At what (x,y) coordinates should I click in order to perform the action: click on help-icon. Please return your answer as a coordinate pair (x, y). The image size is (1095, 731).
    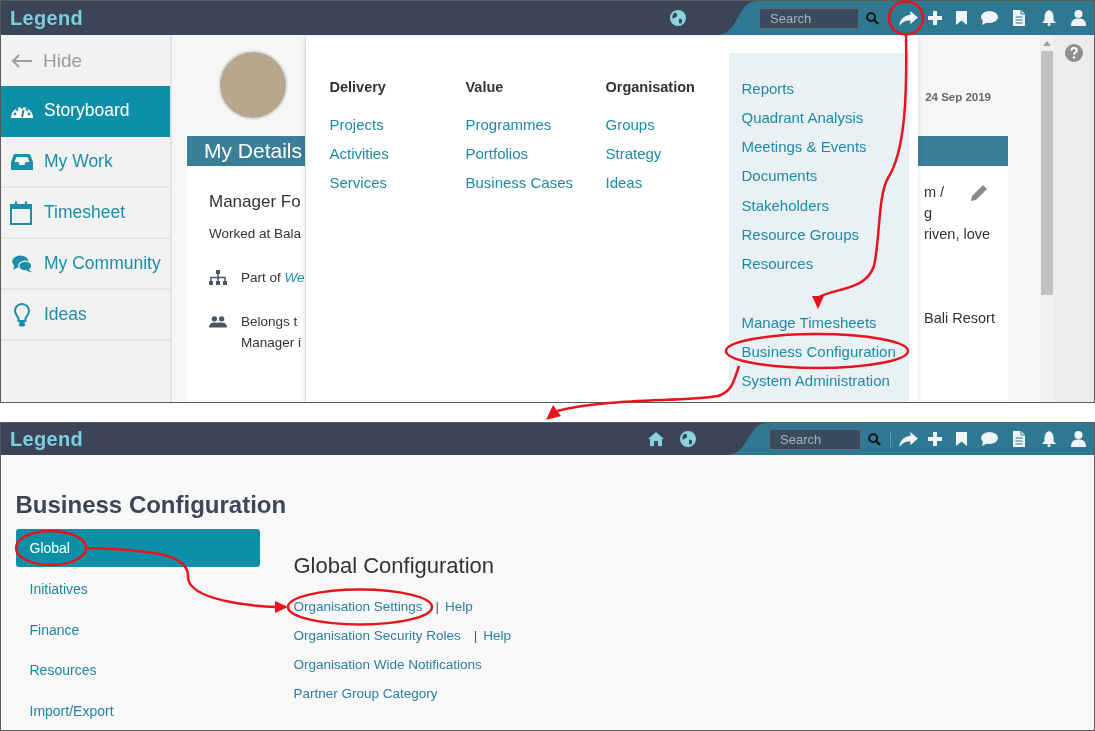
    Looking at the image, I should click on (1074, 53).